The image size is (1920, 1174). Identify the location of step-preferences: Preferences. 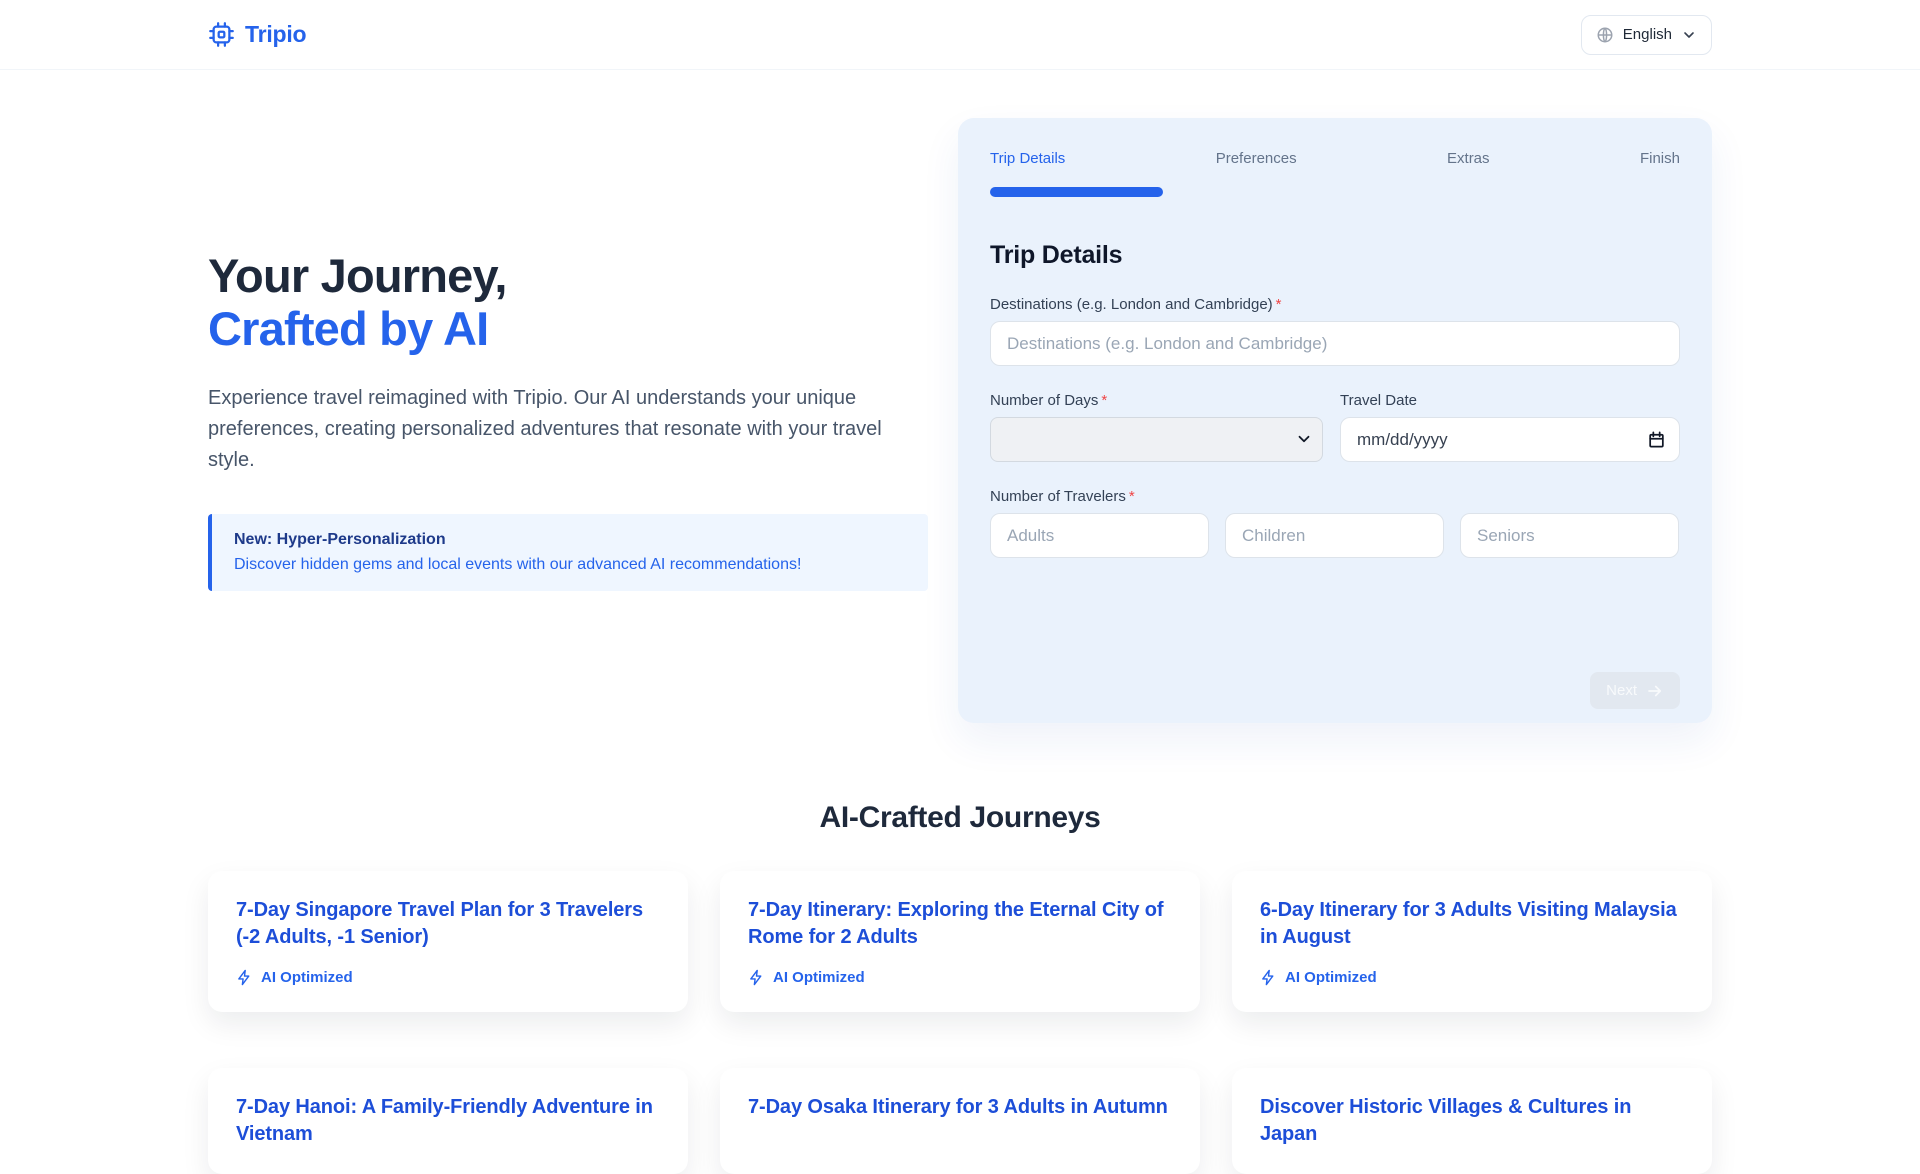
(1256, 158).